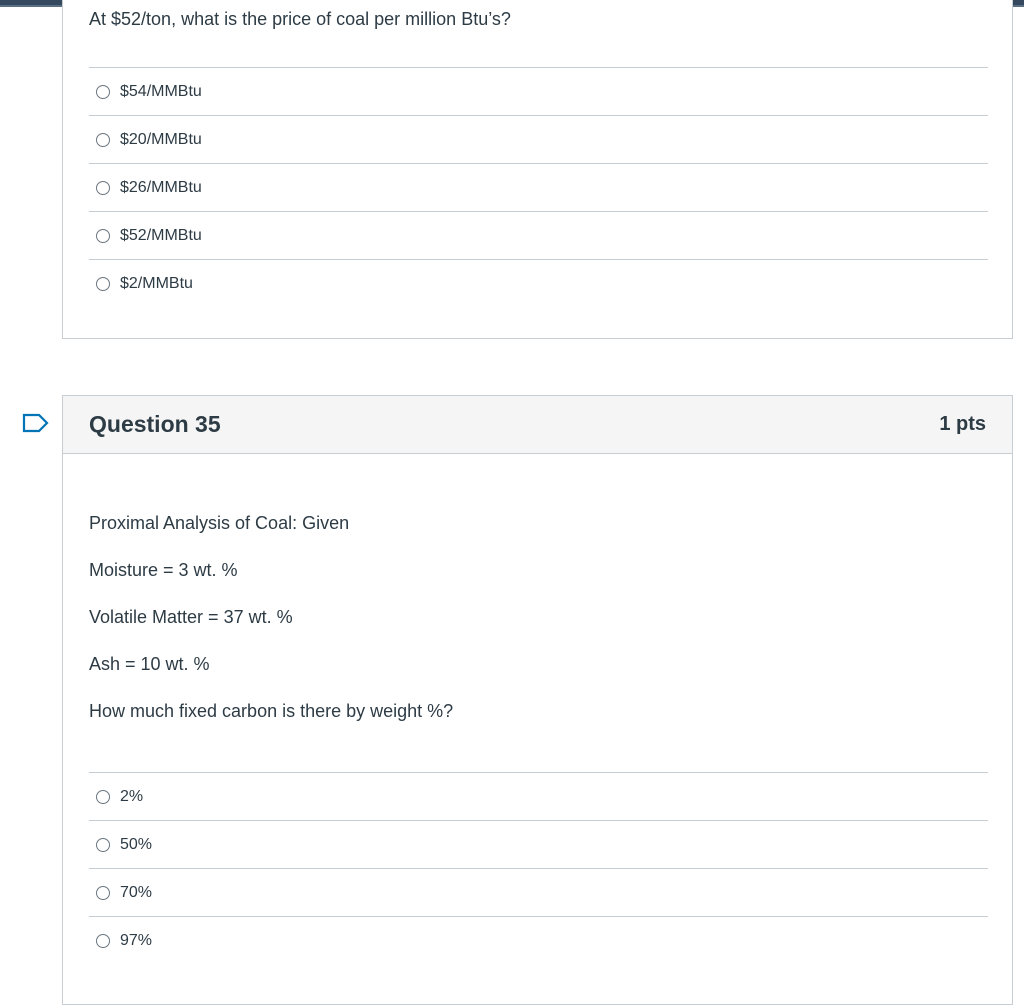 The height and width of the screenshot is (1005, 1024). What do you see at coordinates (161, 139) in the screenshot?
I see `answer-label: $20/MMBtu` at bounding box center [161, 139].